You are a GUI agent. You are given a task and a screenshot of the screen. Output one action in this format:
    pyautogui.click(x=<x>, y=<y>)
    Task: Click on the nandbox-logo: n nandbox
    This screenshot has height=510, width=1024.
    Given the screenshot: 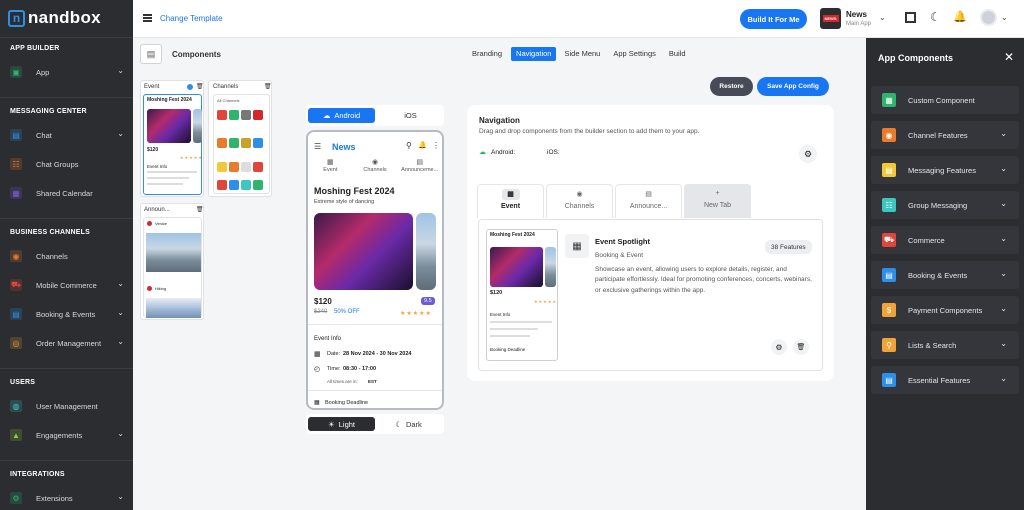 What is the action you would take?
    pyautogui.click(x=54, y=18)
    